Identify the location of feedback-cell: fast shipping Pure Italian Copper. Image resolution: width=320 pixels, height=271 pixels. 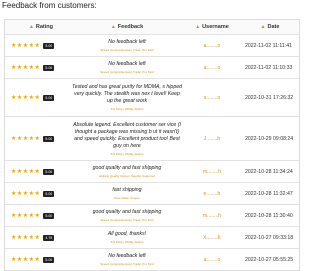
(127, 193).